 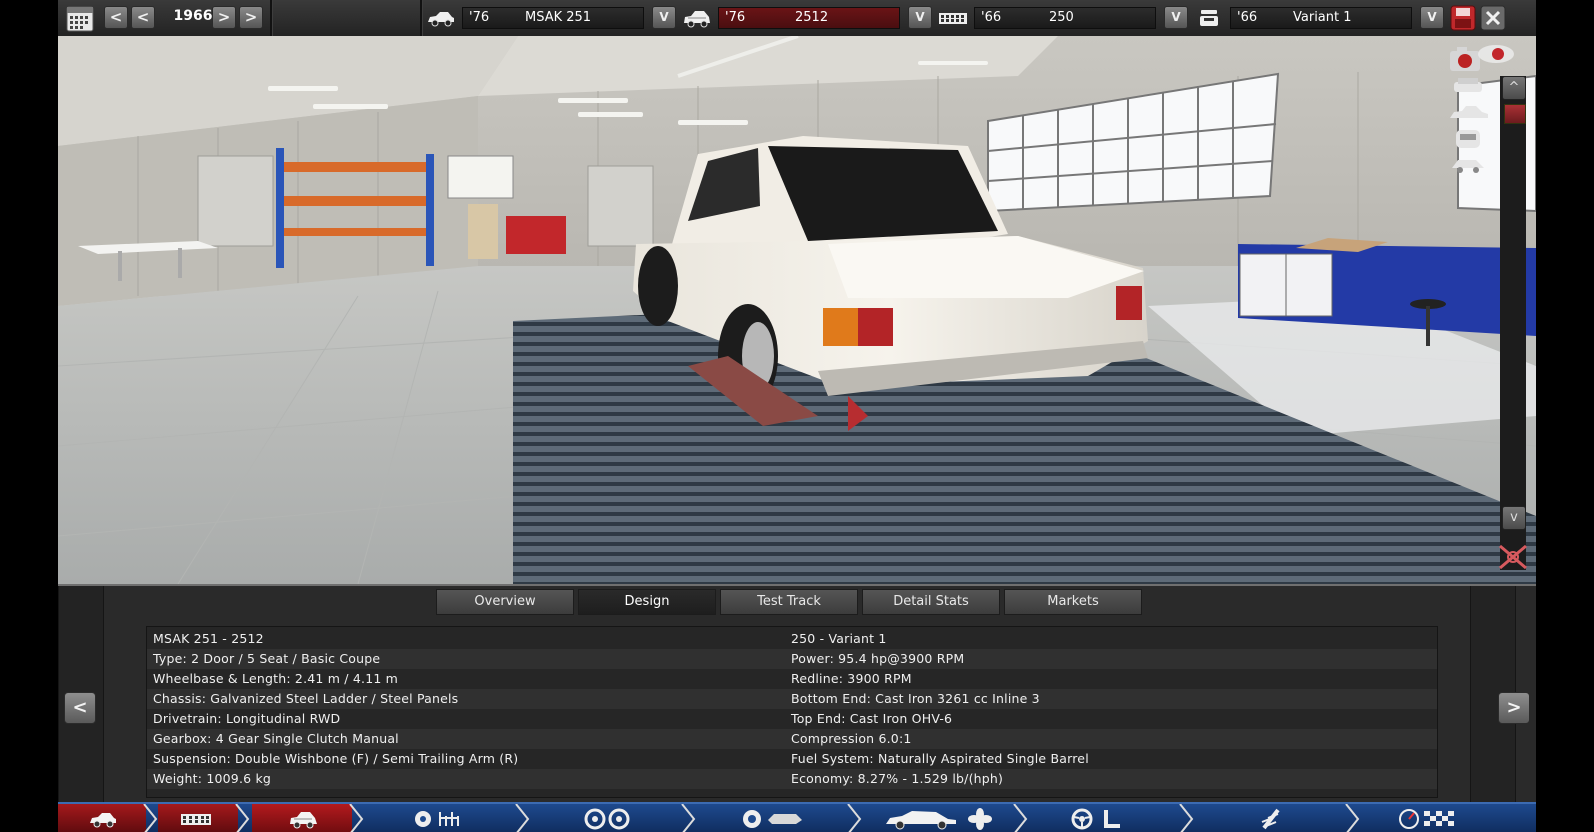 I want to click on eye-icon, so click(x=1496, y=54).